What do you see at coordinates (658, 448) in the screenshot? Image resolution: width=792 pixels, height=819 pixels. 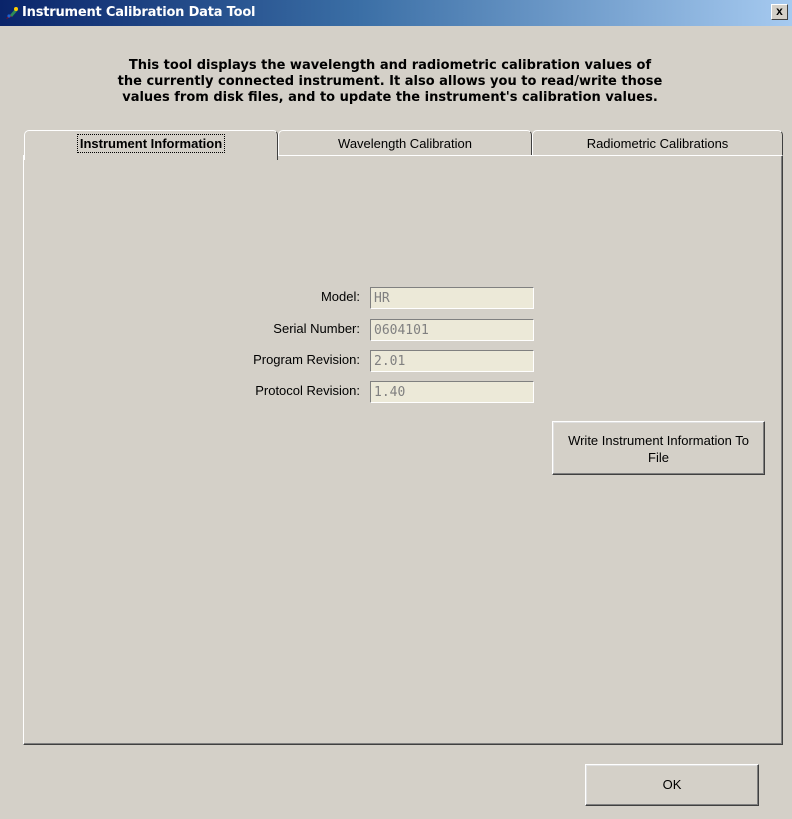 I see `write-instrument-information-button: Write Instrument Information To File` at bounding box center [658, 448].